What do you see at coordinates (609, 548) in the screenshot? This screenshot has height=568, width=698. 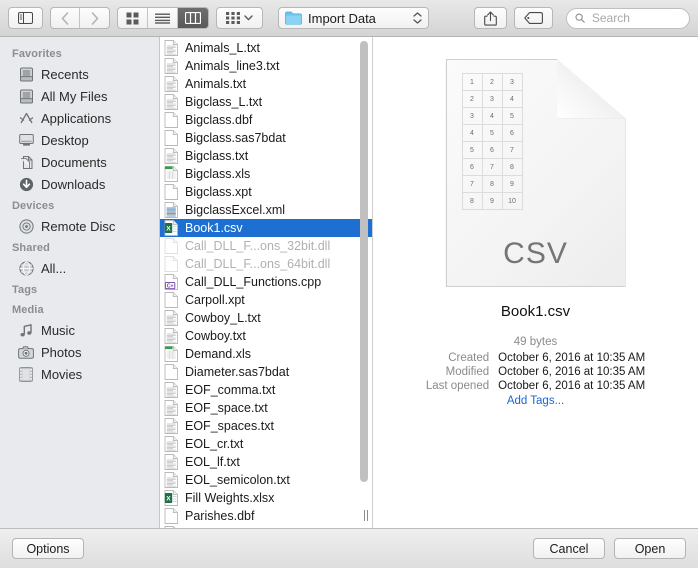 I see `bottom-action-buttons: Cancel Open` at bounding box center [609, 548].